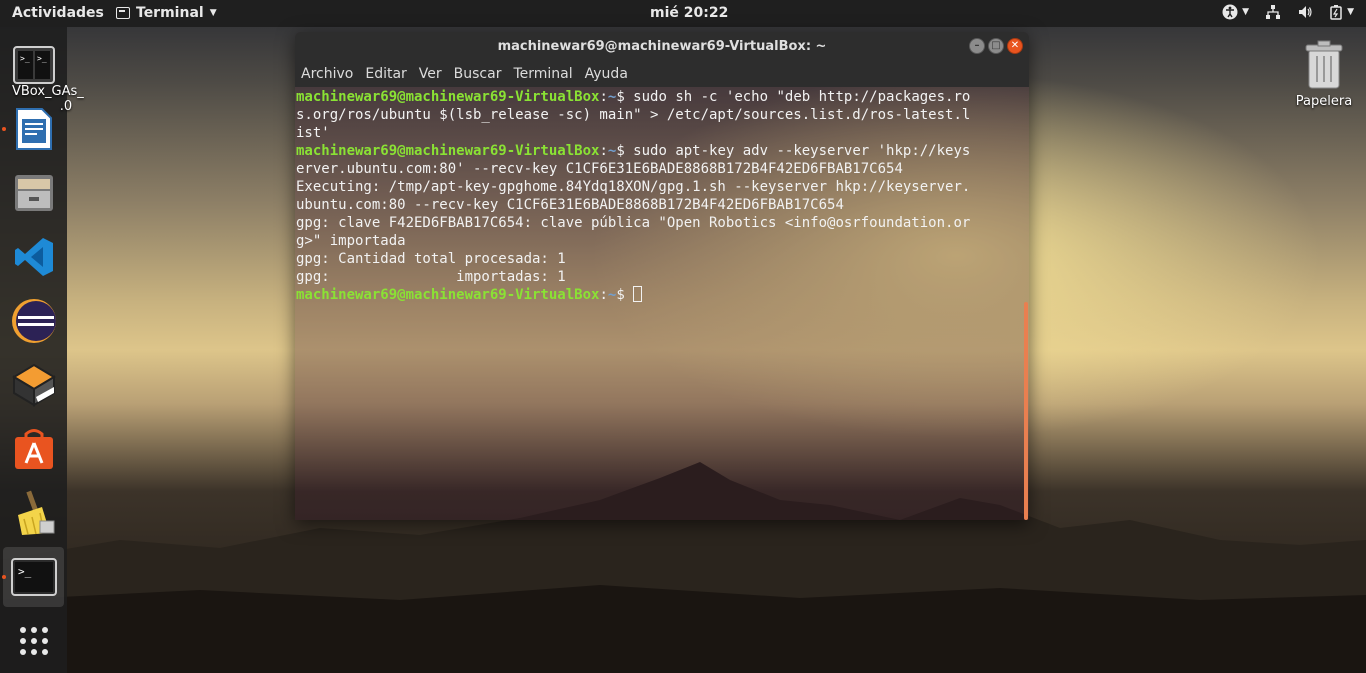 The height and width of the screenshot is (673, 1366). What do you see at coordinates (1324, 101) in the screenshot?
I see `desktop-icon-label: Papelera` at bounding box center [1324, 101].